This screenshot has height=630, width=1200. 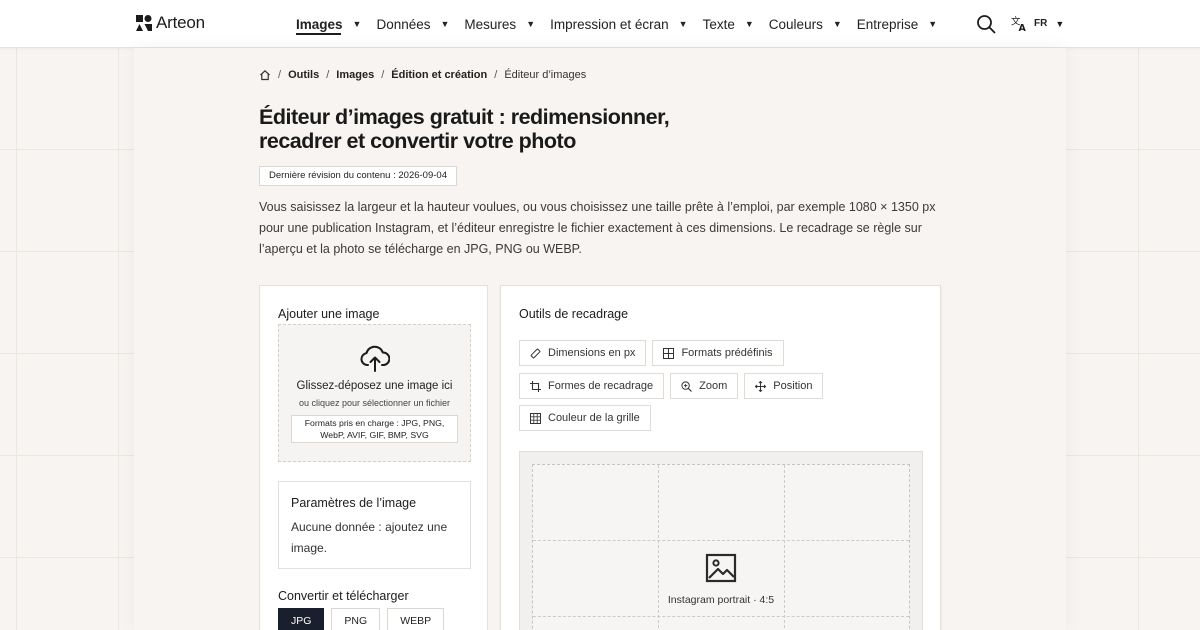 I want to click on breadcrumb-current: Éditeur d’images, so click(x=545, y=75).